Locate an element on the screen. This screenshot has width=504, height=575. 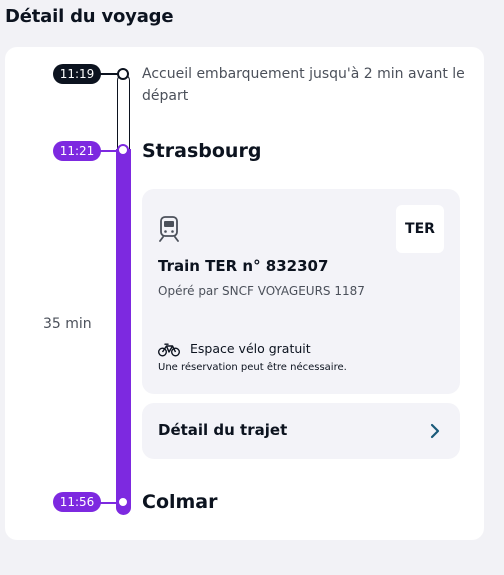
bike-icon is located at coordinates (169, 350).